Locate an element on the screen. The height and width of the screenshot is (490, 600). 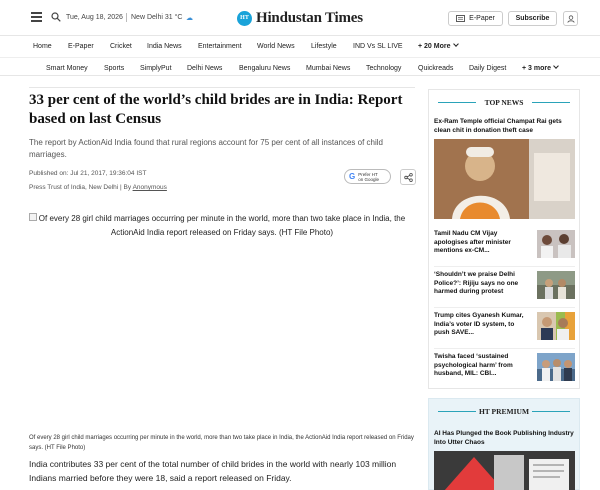
nav-home: Home is located at coordinates (42, 46).